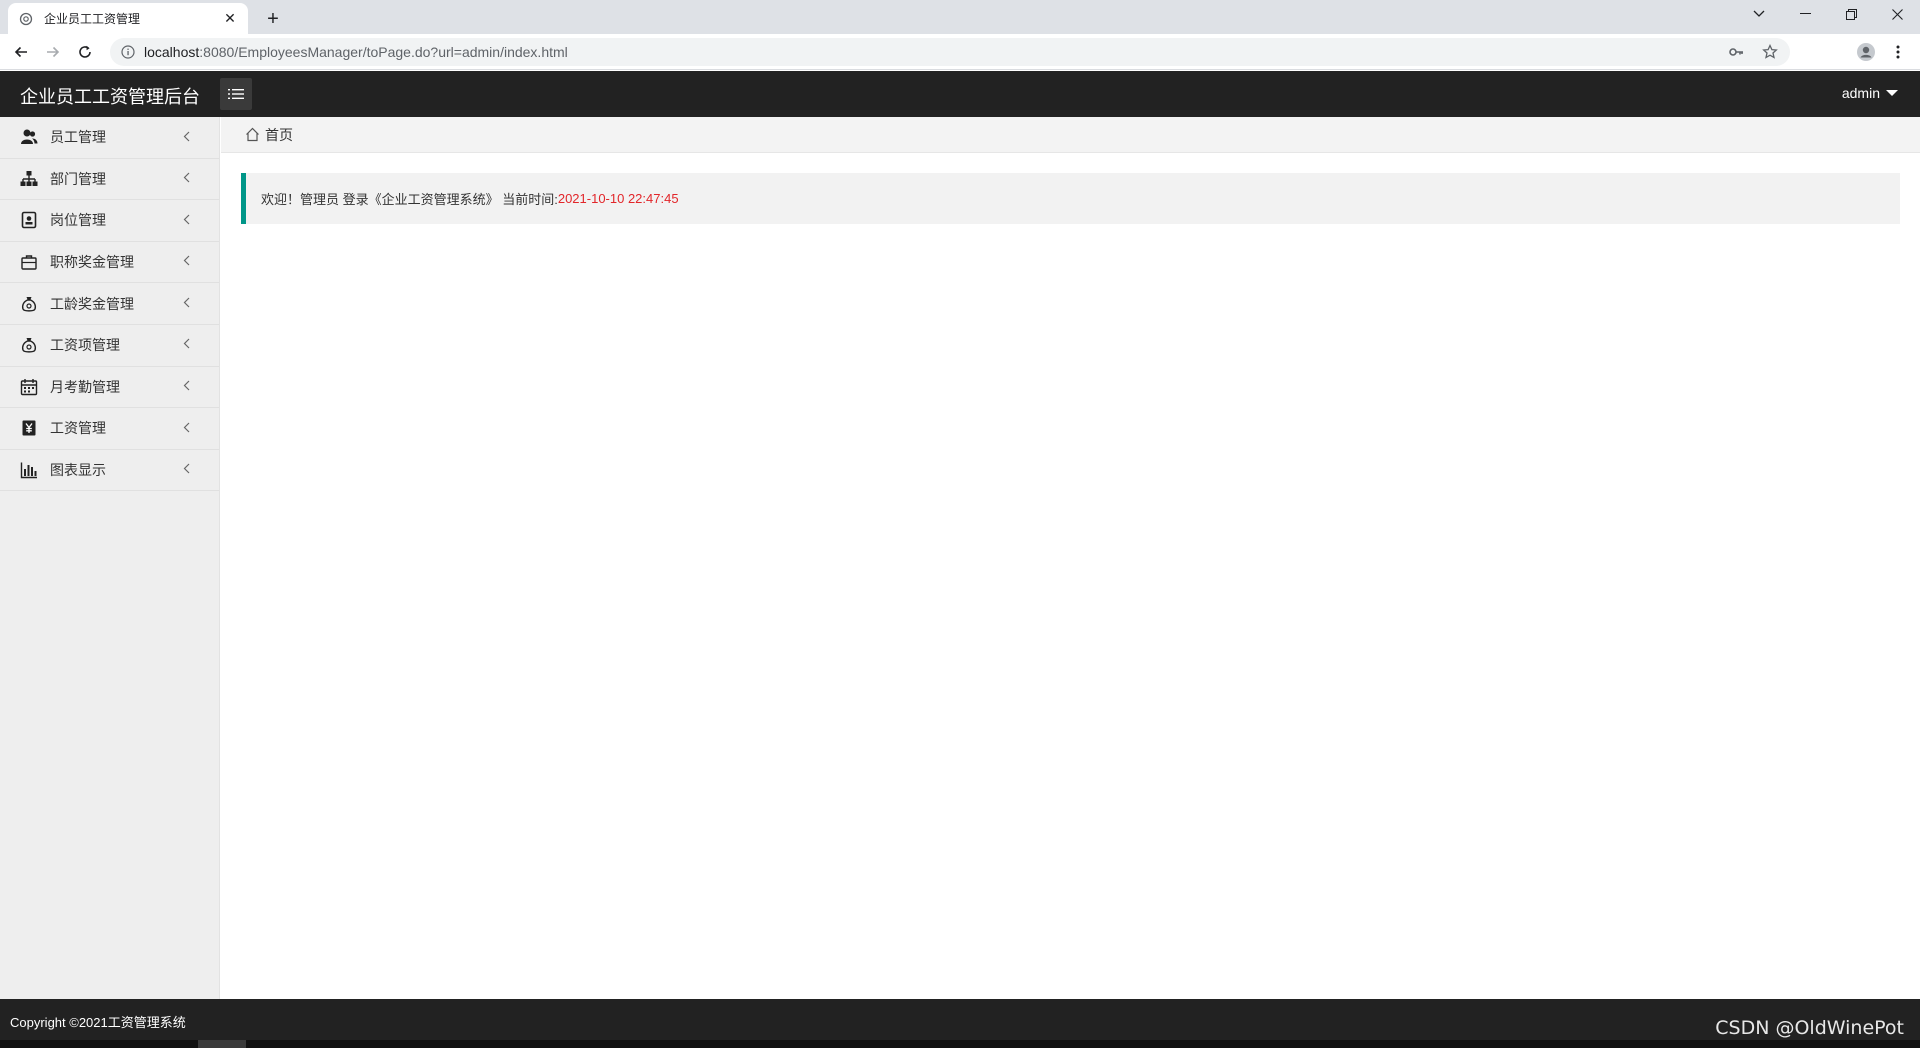  What do you see at coordinates (172, 52) in the screenshot?
I see `url-host: localhost` at bounding box center [172, 52].